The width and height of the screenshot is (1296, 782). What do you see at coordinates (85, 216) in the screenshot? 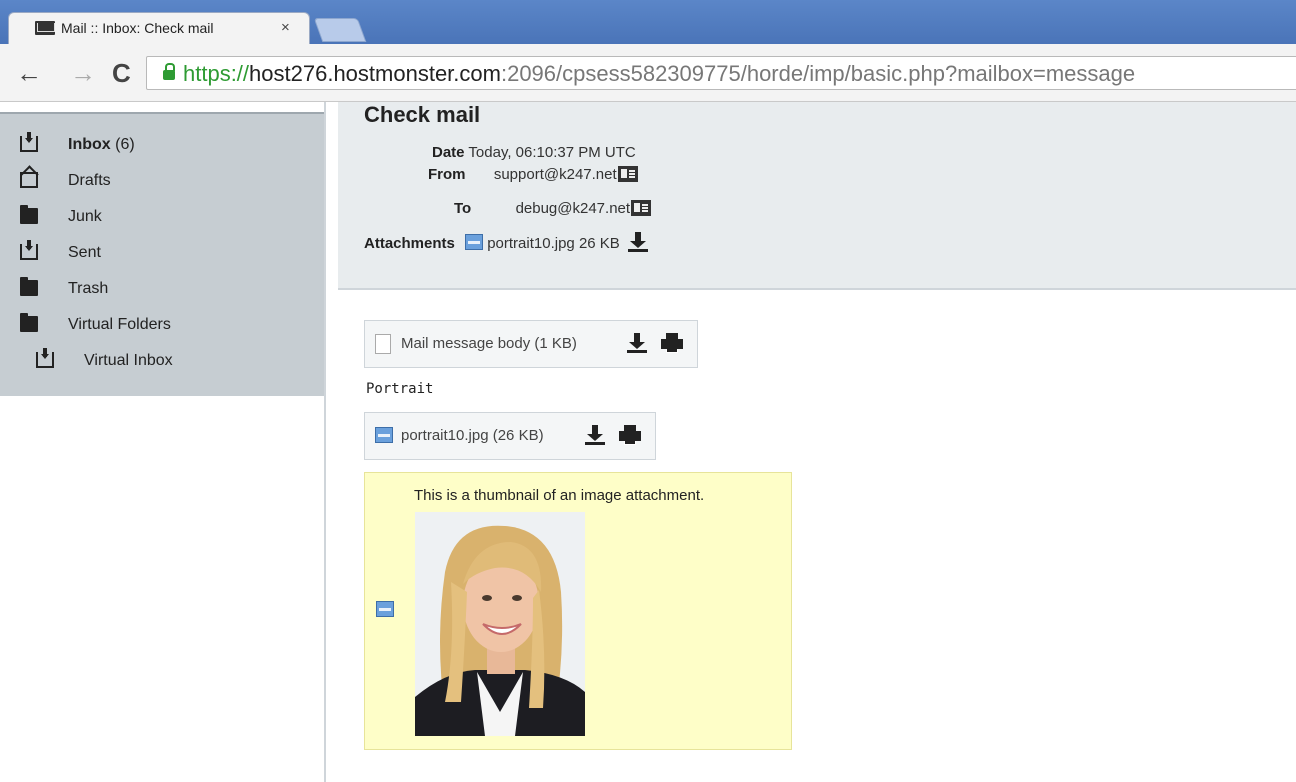
I see `sidebar-item-label: Junk` at bounding box center [85, 216].